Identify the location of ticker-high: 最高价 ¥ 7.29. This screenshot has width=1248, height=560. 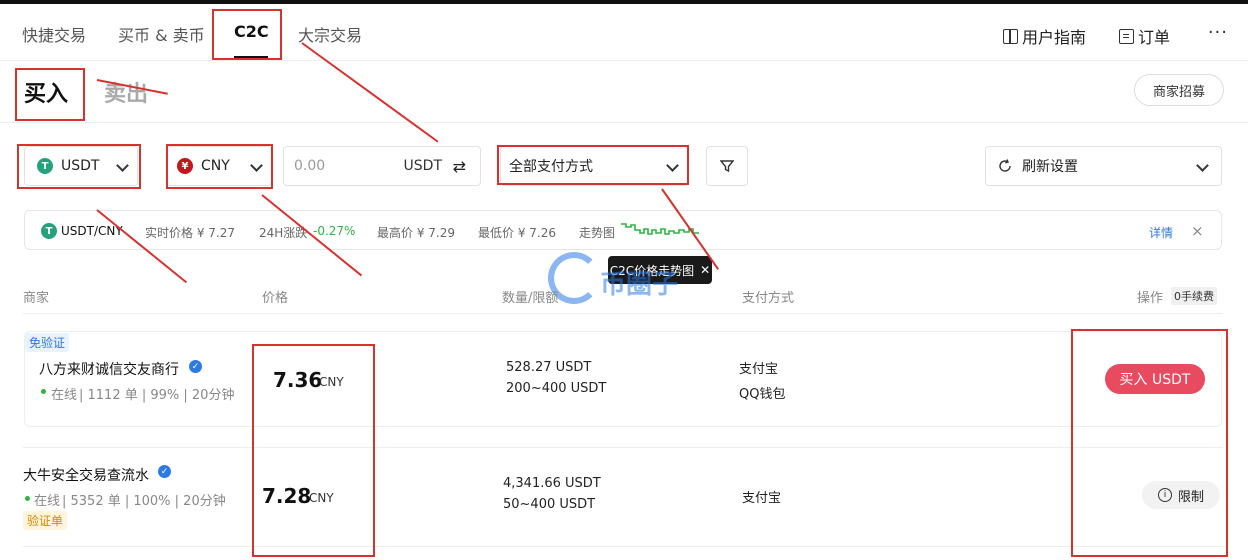
(416, 233).